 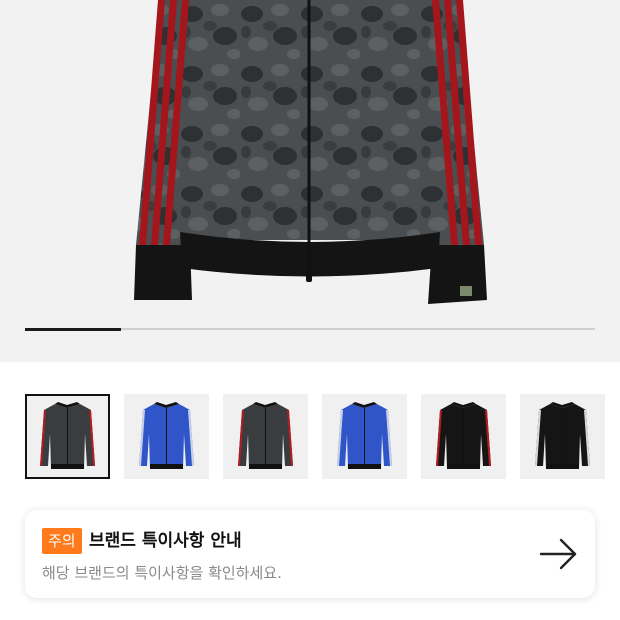 What do you see at coordinates (165, 541) in the screenshot?
I see `notice-title: 브랜드 특이사항 안내` at bounding box center [165, 541].